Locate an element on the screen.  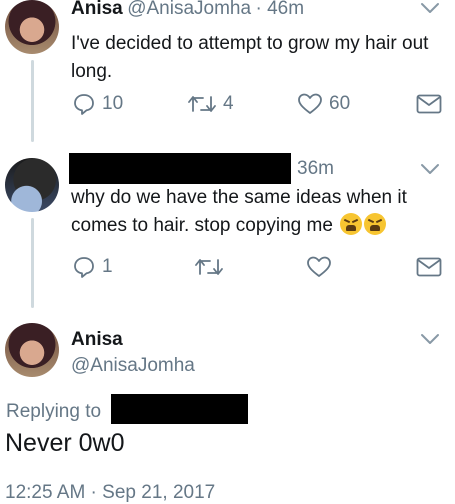
tweet-time: · 46m is located at coordinates (280, 9).